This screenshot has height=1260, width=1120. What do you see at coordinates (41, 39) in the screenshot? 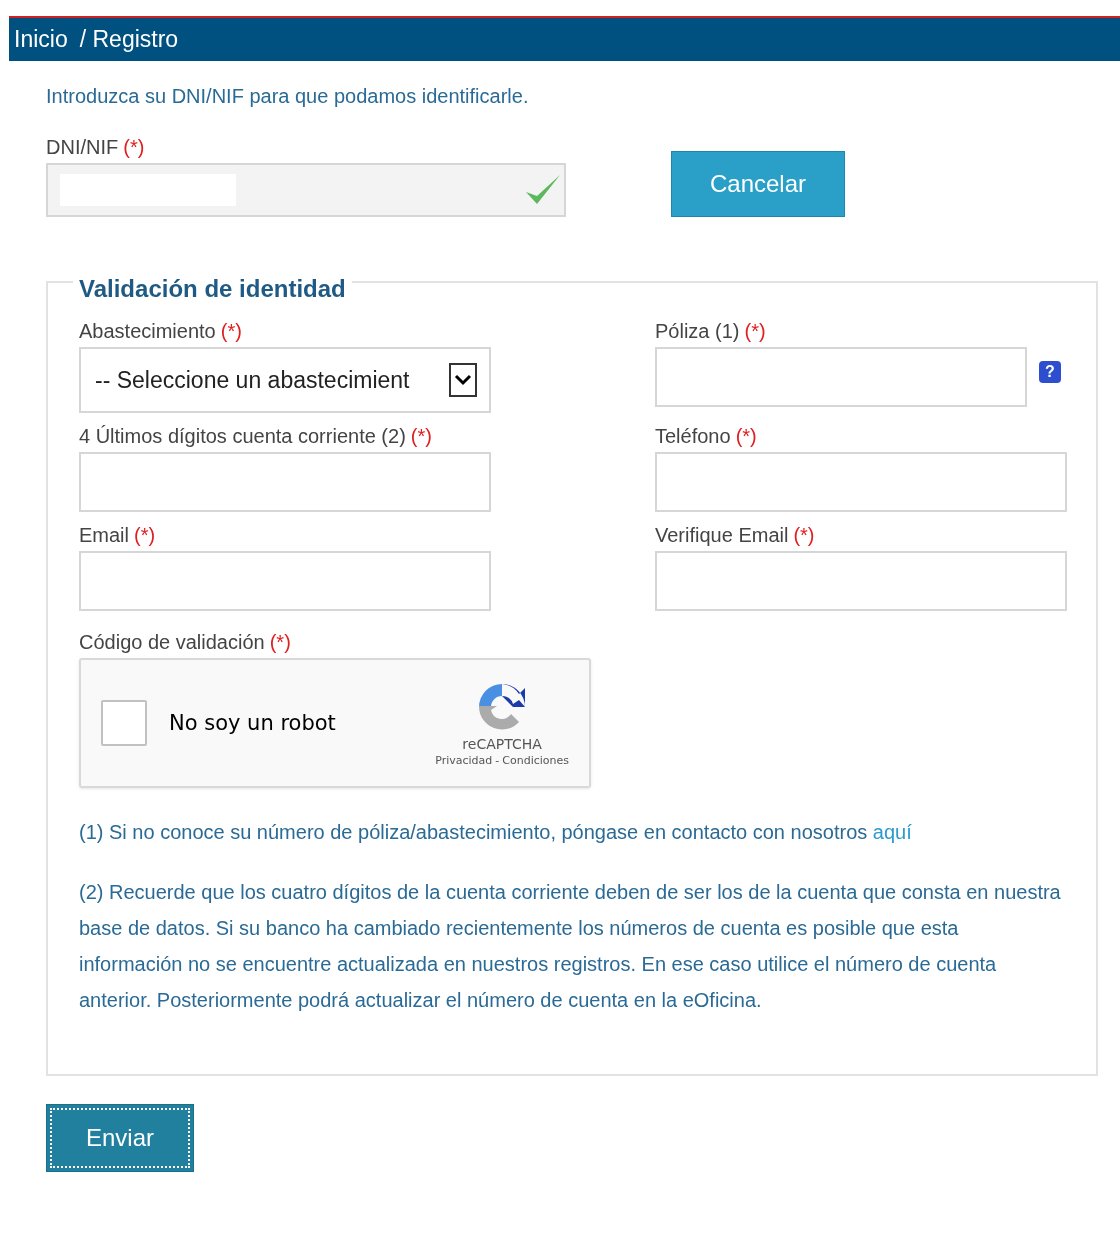
I see `breadcrumb-link: Inicio` at bounding box center [41, 39].